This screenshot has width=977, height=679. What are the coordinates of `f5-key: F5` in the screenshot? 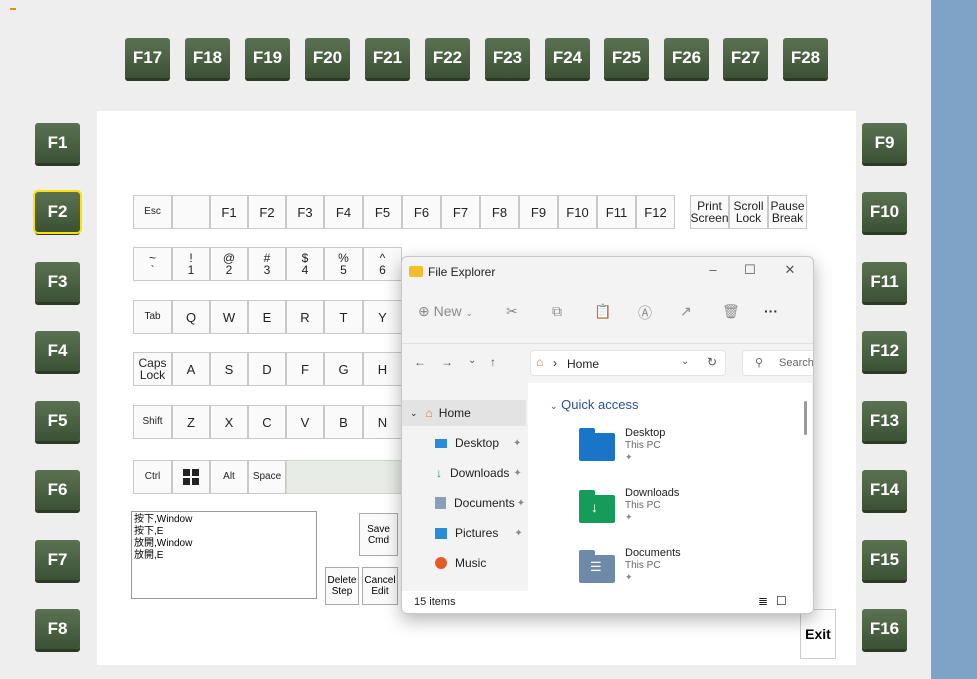 It's located at (57, 421).